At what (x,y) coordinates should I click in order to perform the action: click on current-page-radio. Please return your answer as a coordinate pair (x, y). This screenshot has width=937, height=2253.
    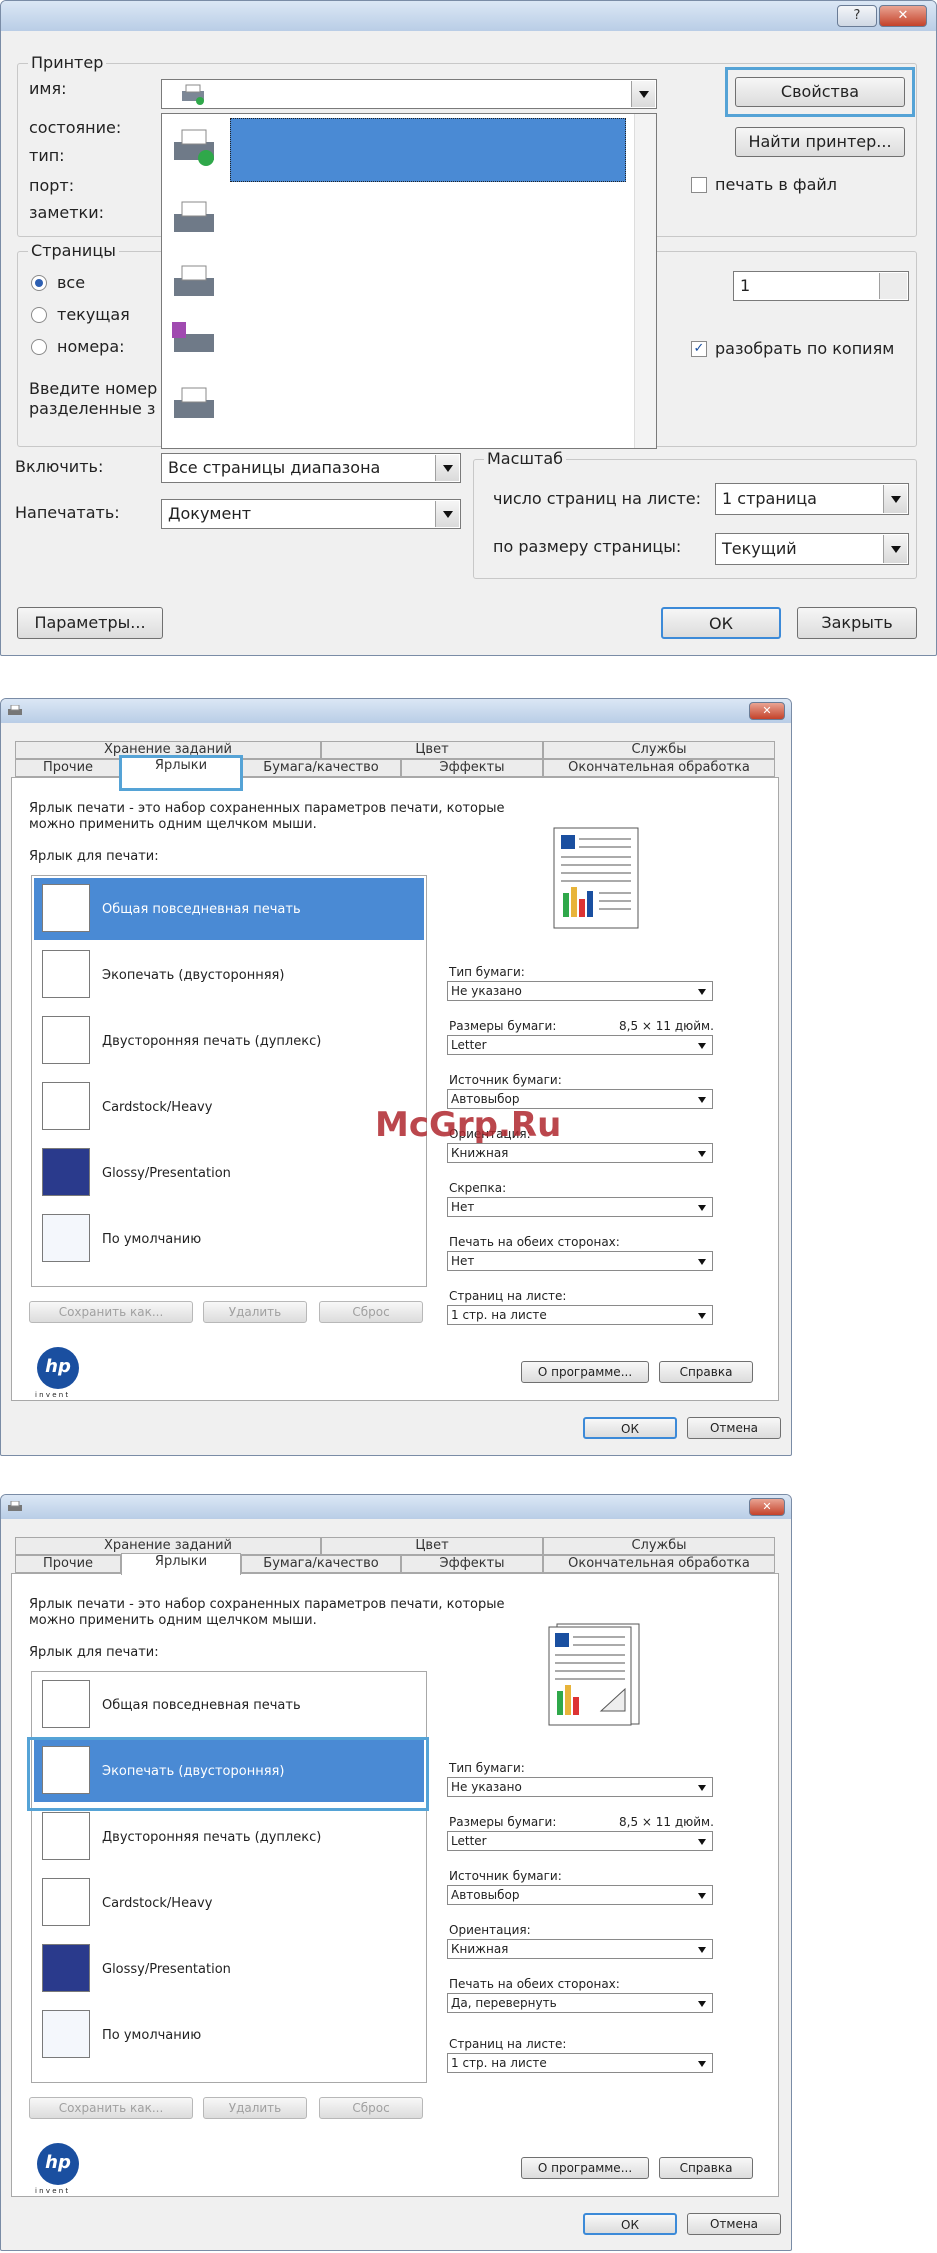
    Looking at the image, I should click on (39, 315).